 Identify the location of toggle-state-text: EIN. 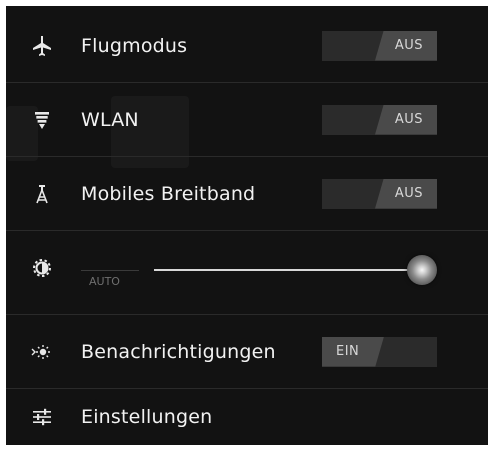
(348, 351).